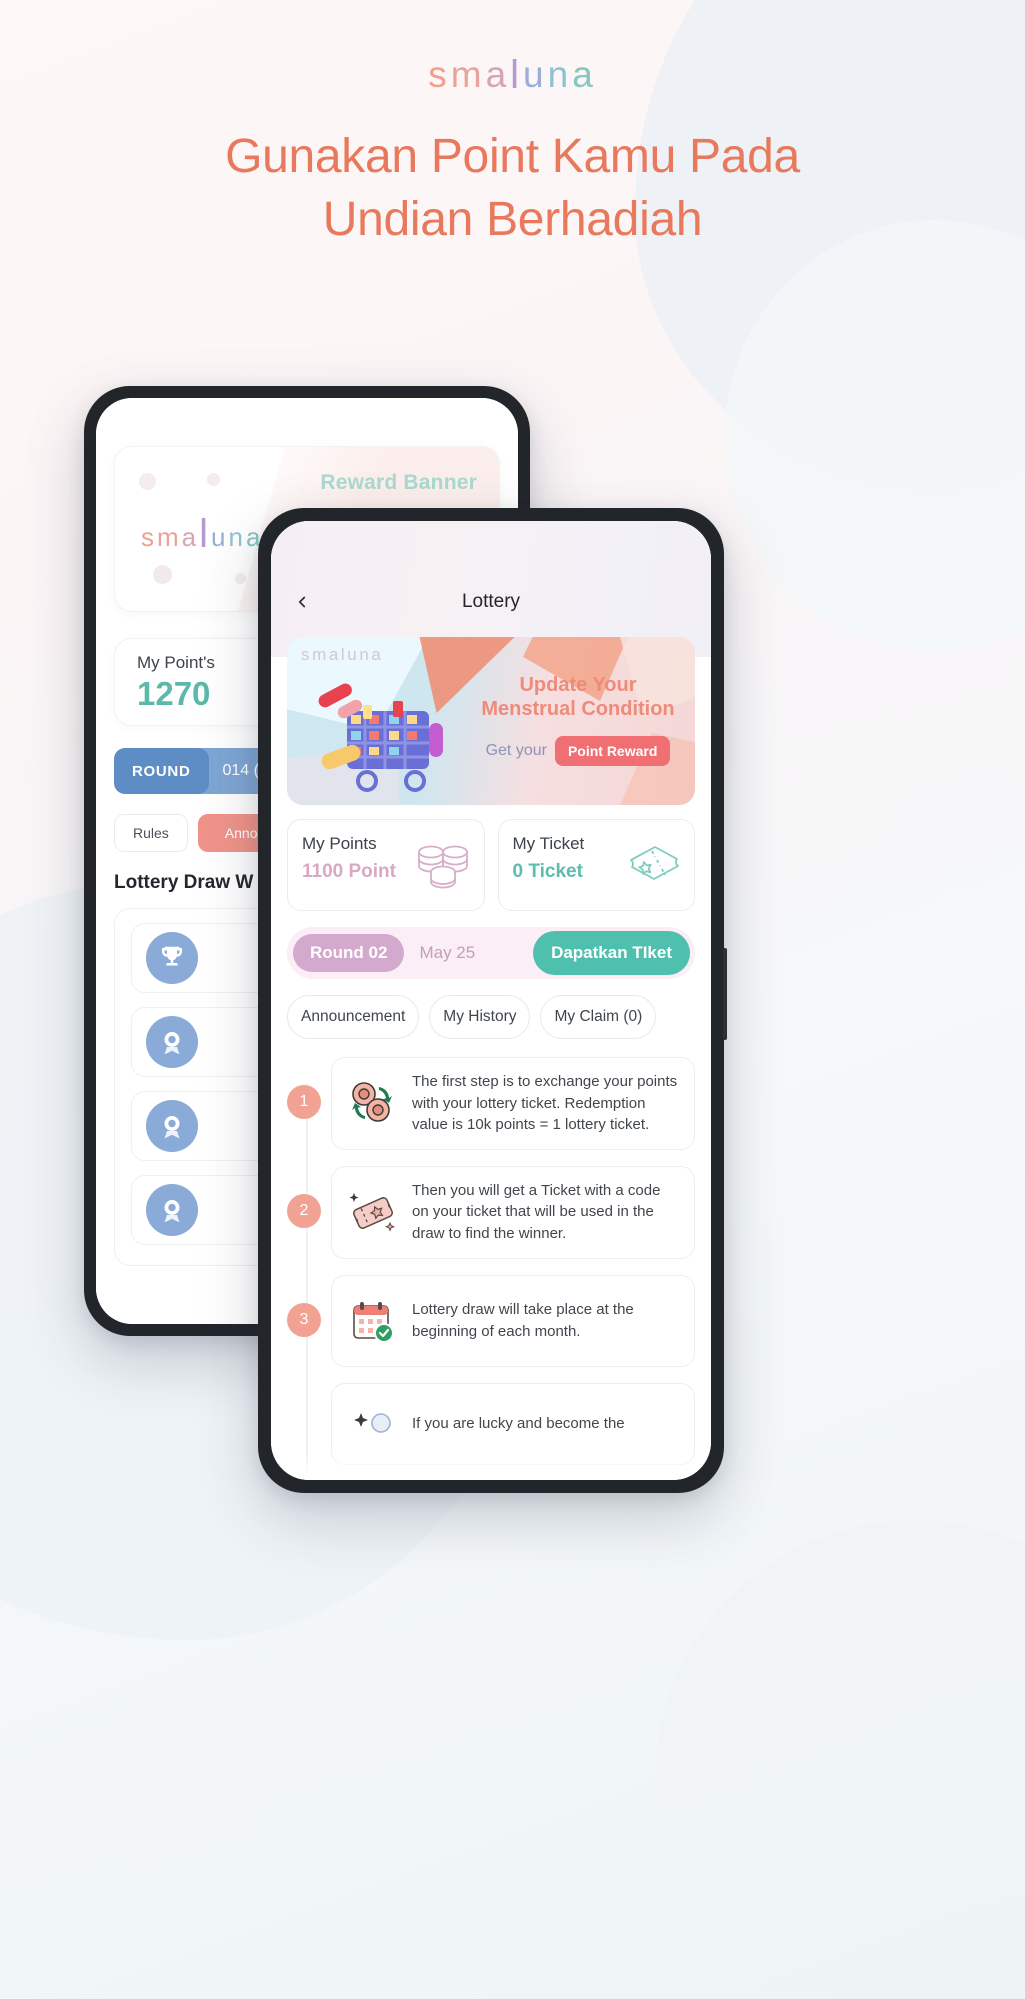 The height and width of the screenshot is (1999, 1025). Describe the element at coordinates (342, 654) in the screenshot. I see `promo-logo: smaluna` at that location.